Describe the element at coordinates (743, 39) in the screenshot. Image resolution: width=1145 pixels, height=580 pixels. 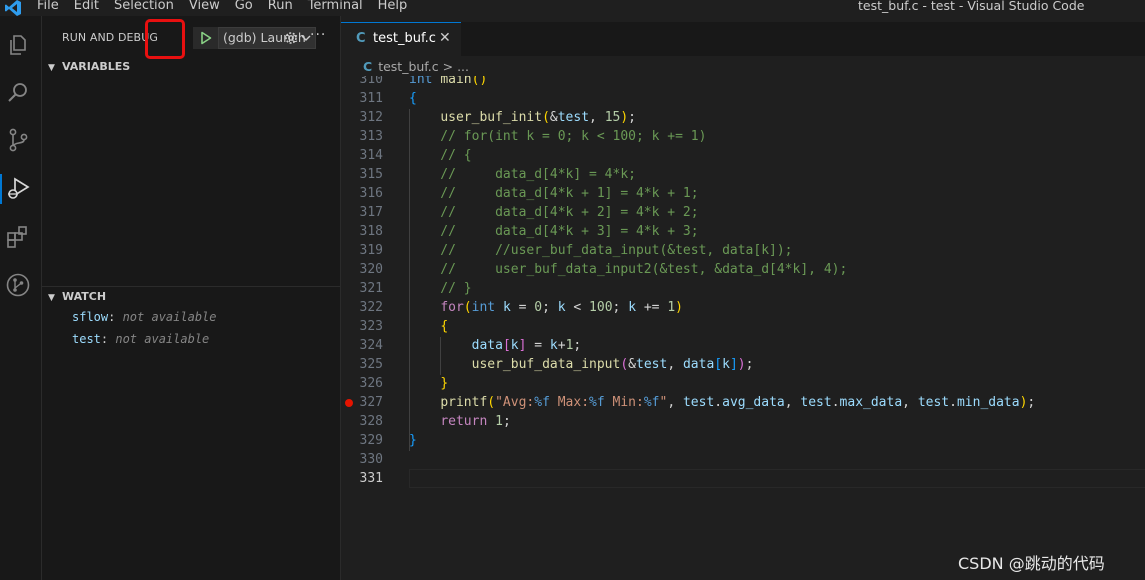
I see `tab-bar: C test_buf.c ✕` at that location.